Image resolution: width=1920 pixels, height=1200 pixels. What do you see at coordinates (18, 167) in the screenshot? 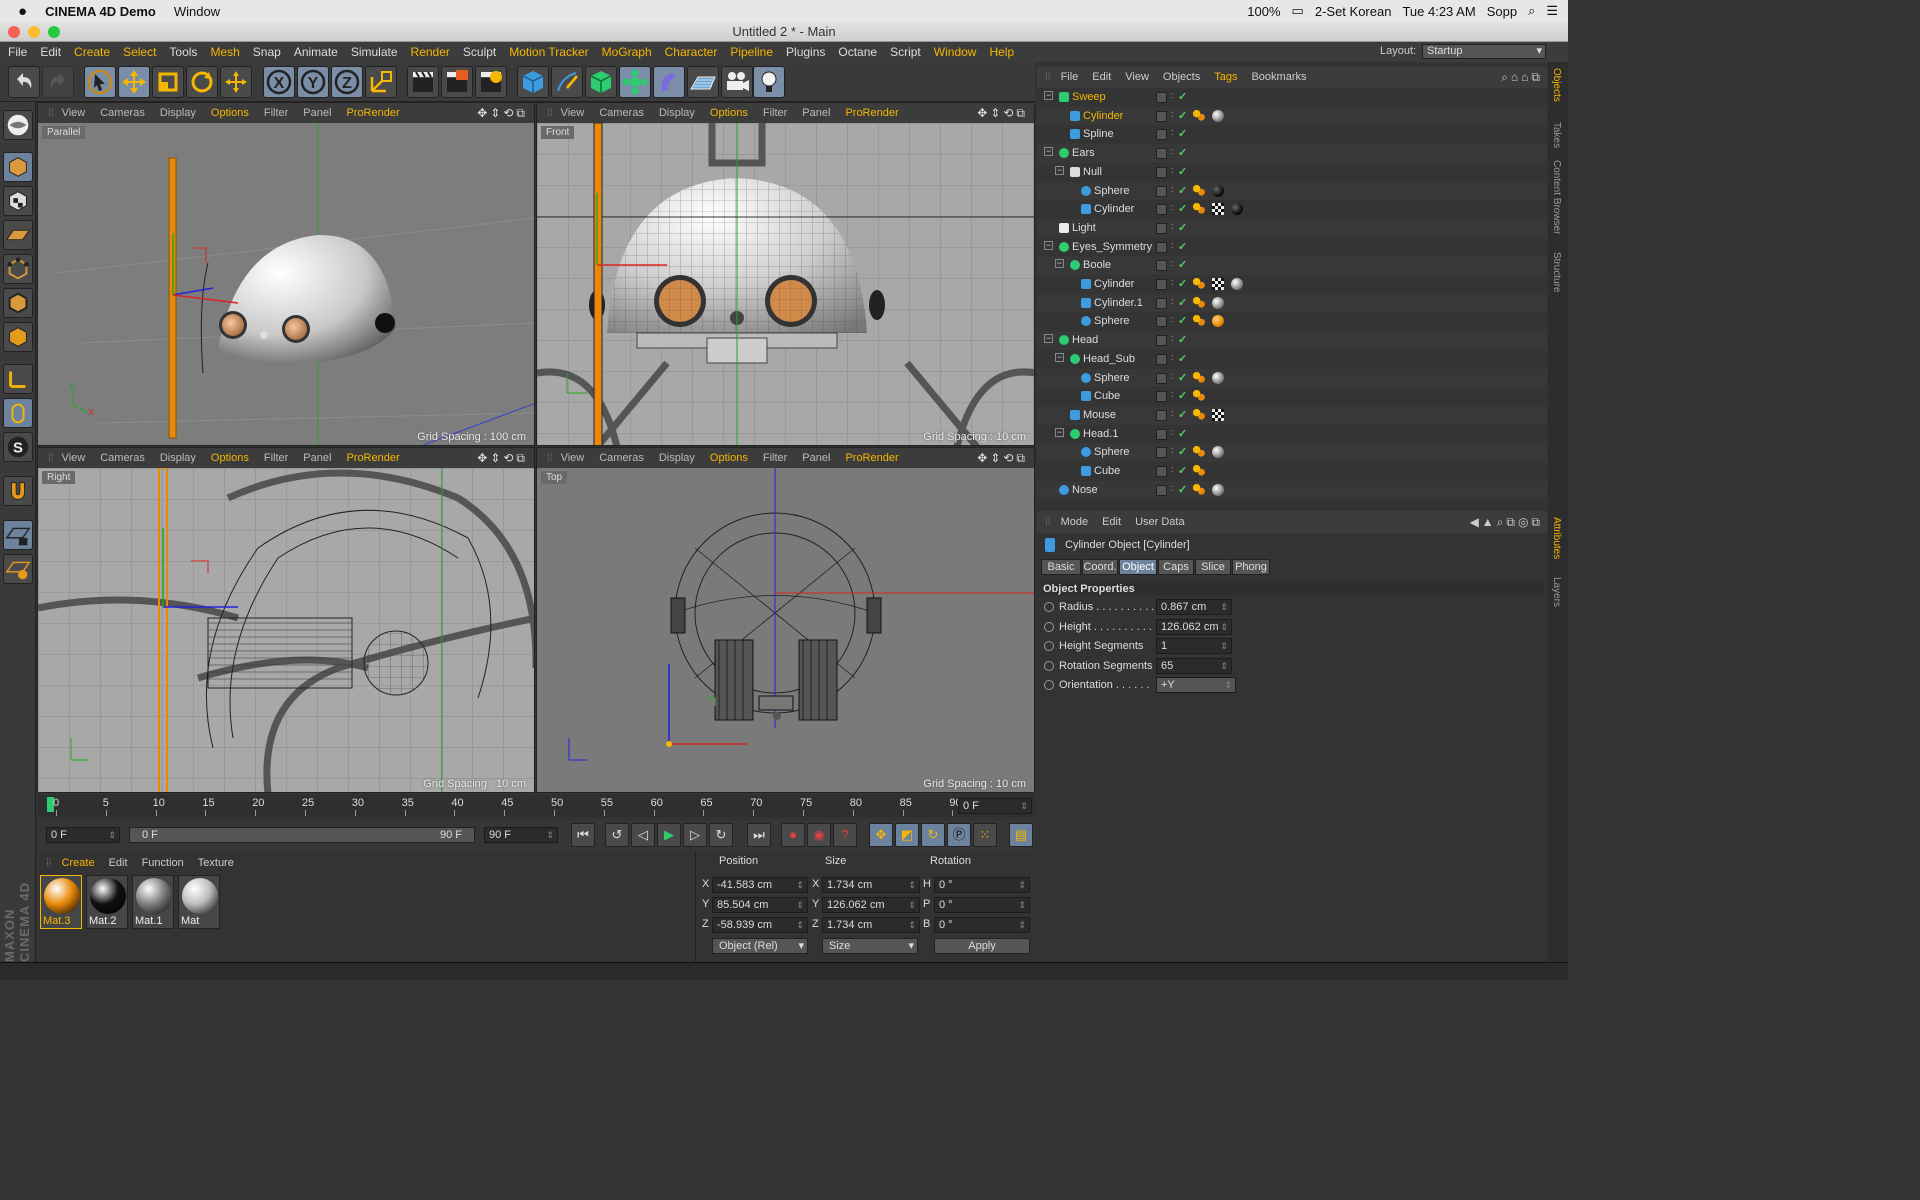
I see `model-mode-button` at bounding box center [18, 167].